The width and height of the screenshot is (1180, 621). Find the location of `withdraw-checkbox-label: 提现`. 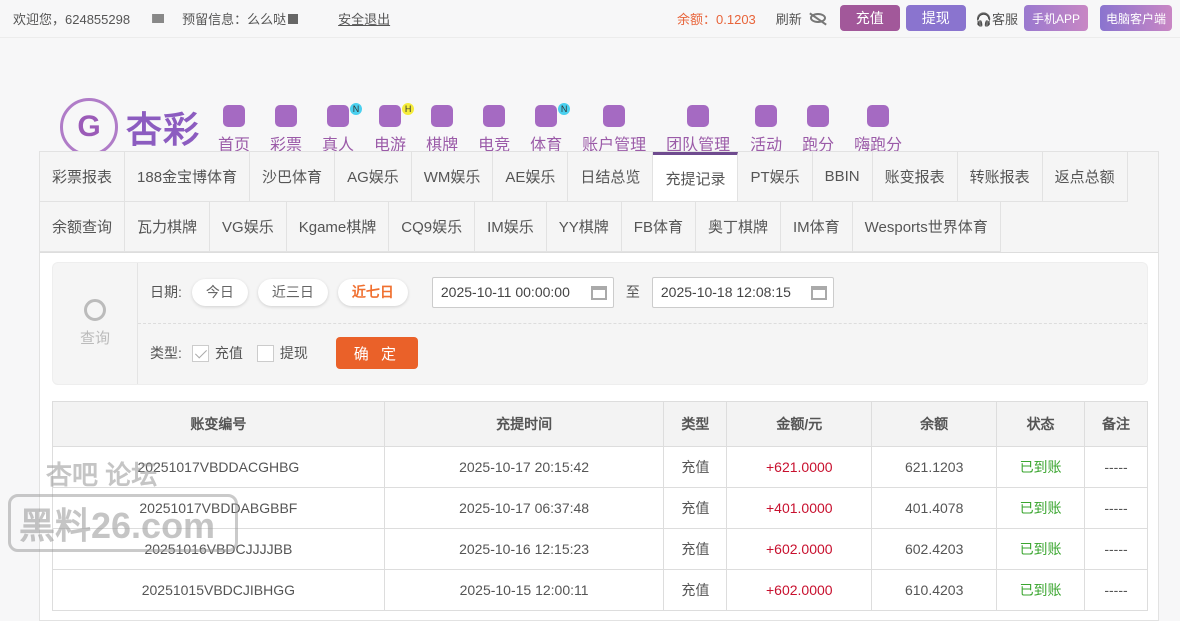

withdraw-checkbox-label: 提现 is located at coordinates (293, 353).